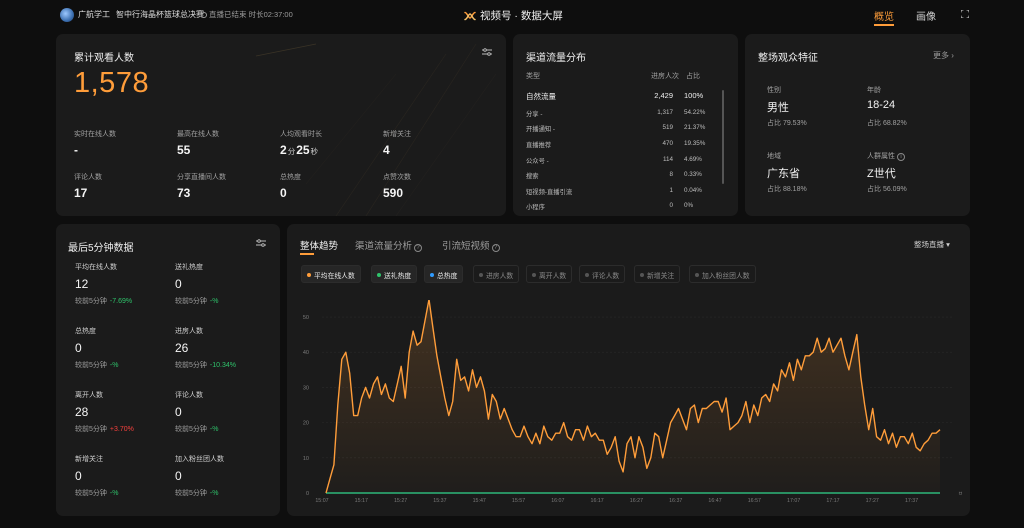 The width and height of the screenshot is (1024, 528). I want to click on legend-item: 离开人数, so click(549, 274).